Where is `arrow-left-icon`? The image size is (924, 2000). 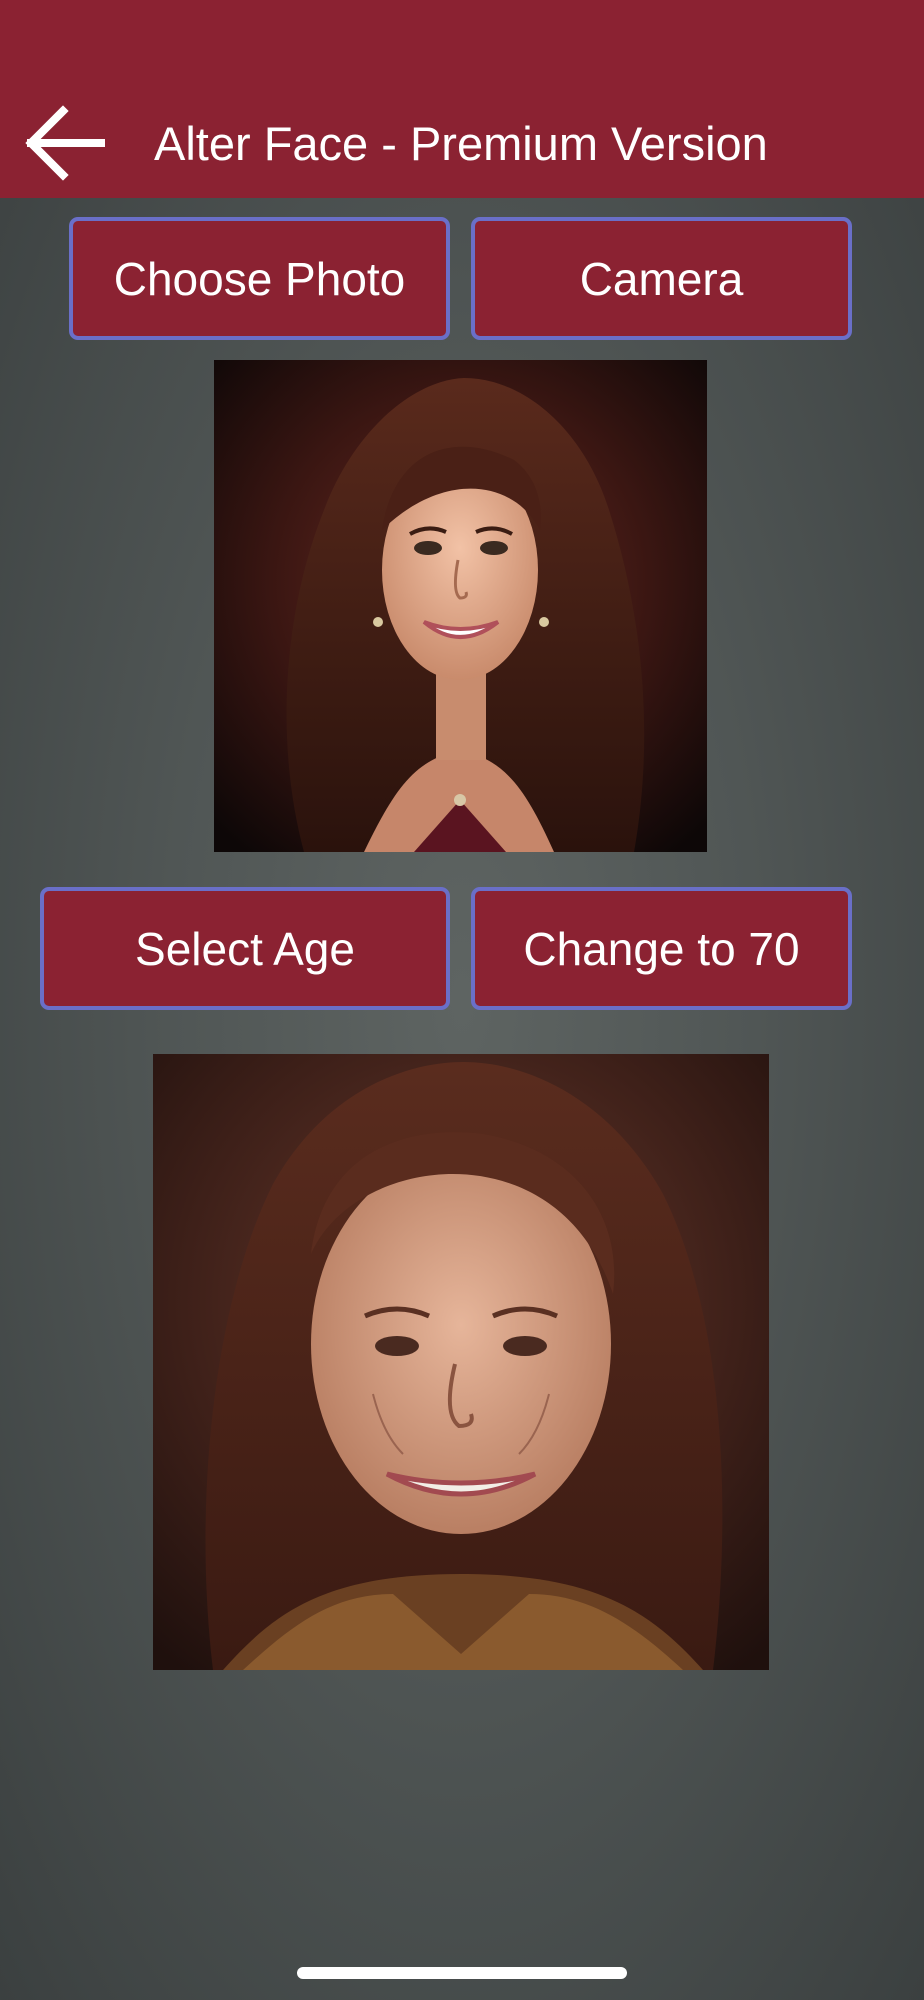 arrow-left-icon is located at coordinates (65, 143).